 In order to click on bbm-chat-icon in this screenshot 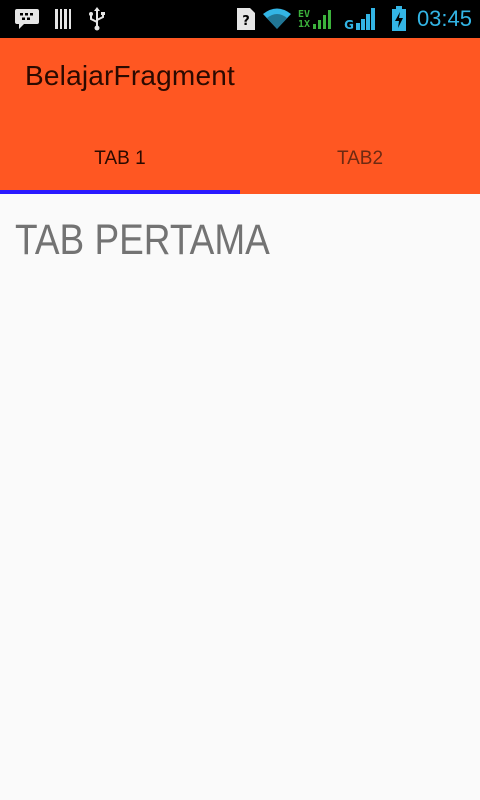, I will do `click(27, 19)`.